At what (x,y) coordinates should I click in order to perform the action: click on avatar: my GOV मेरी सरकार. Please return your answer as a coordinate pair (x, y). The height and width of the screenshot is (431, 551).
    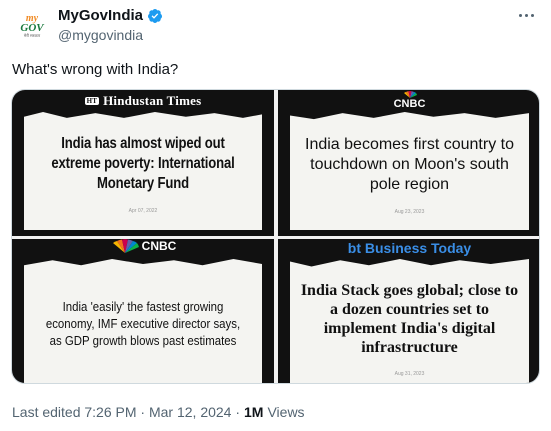
    Looking at the image, I should click on (32, 26).